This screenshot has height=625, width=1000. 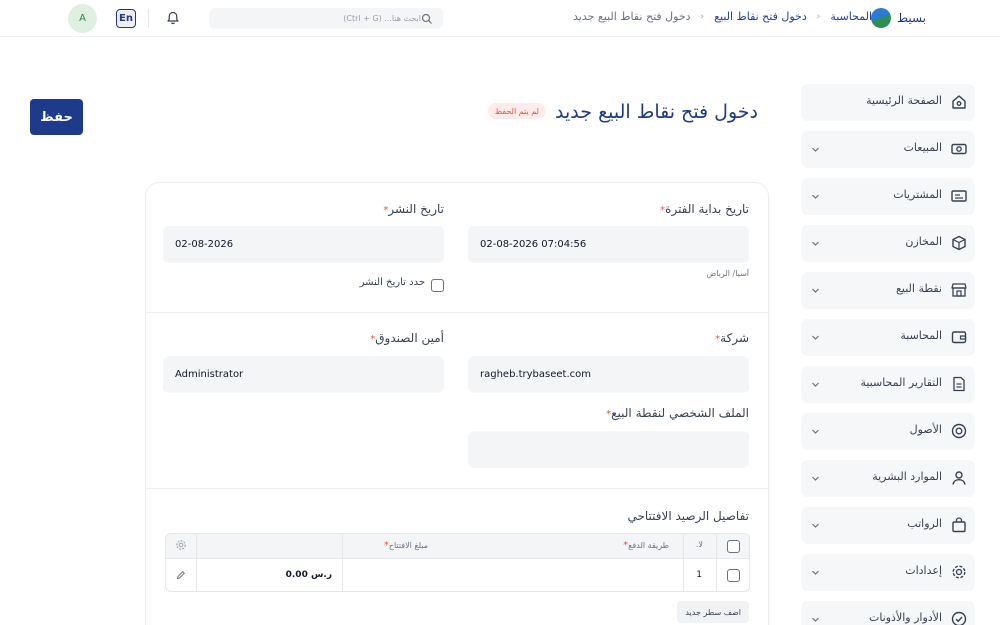 I want to click on sidebar-item-accounting: المحاسبة, so click(x=888, y=337).